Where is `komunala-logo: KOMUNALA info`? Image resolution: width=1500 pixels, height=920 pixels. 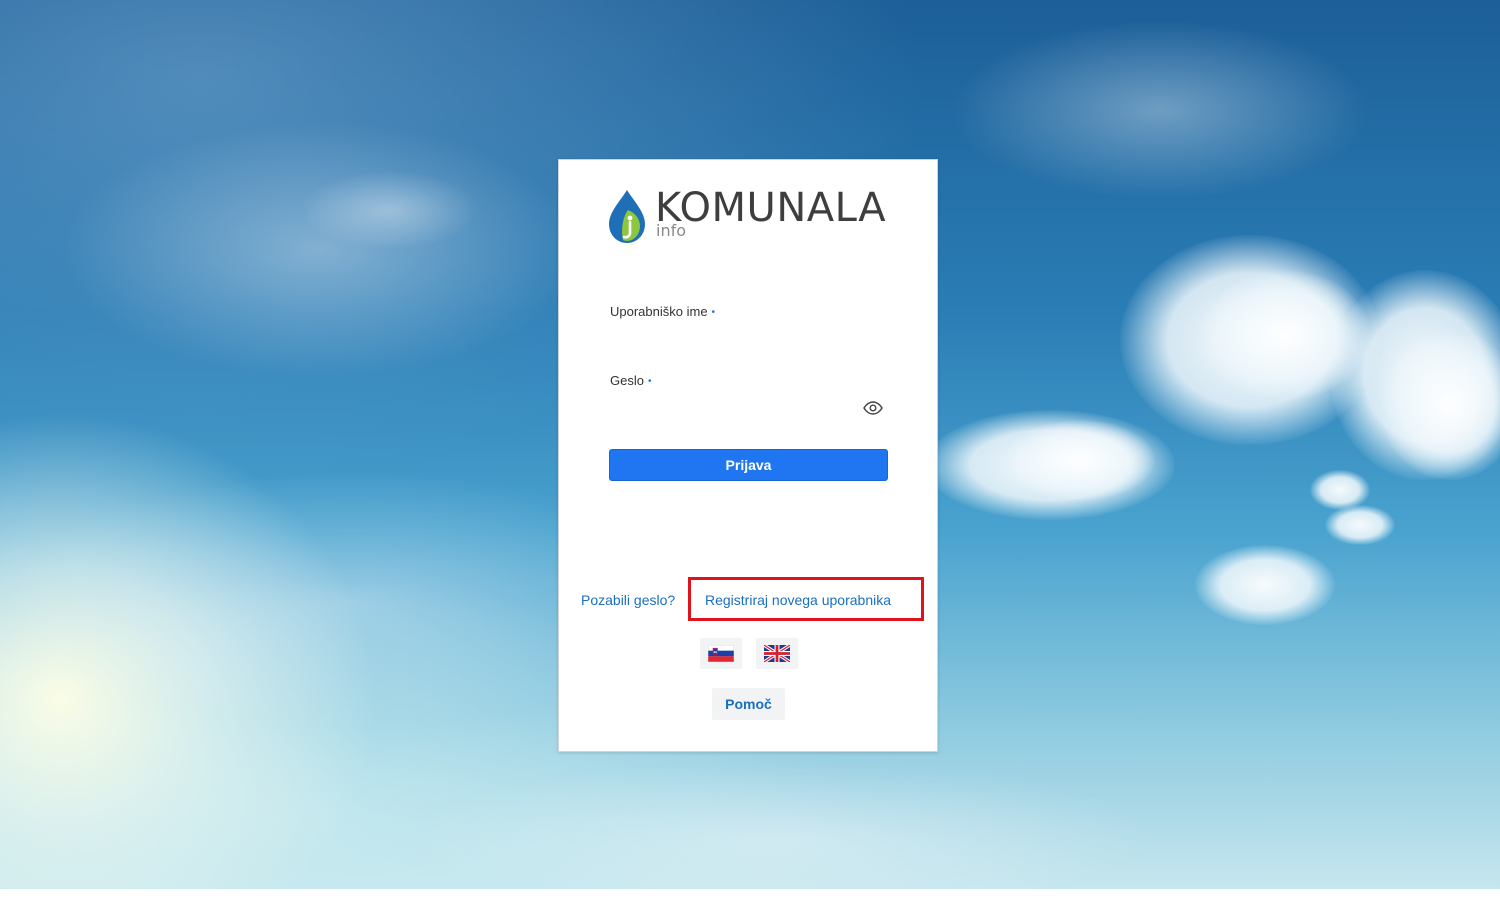 komunala-logo: KOMUNALA info is located at coordinates (750, 216).